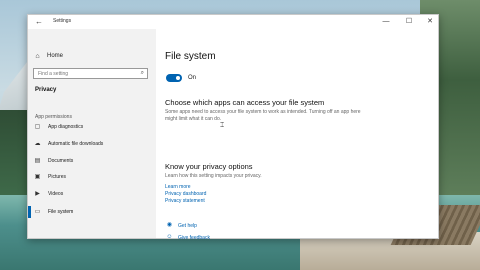 This screenshot has height=270, width=480. Describe the element at coordinates (15, 155) in the screenshot. I see `wallpaper-forest-left` at that location.